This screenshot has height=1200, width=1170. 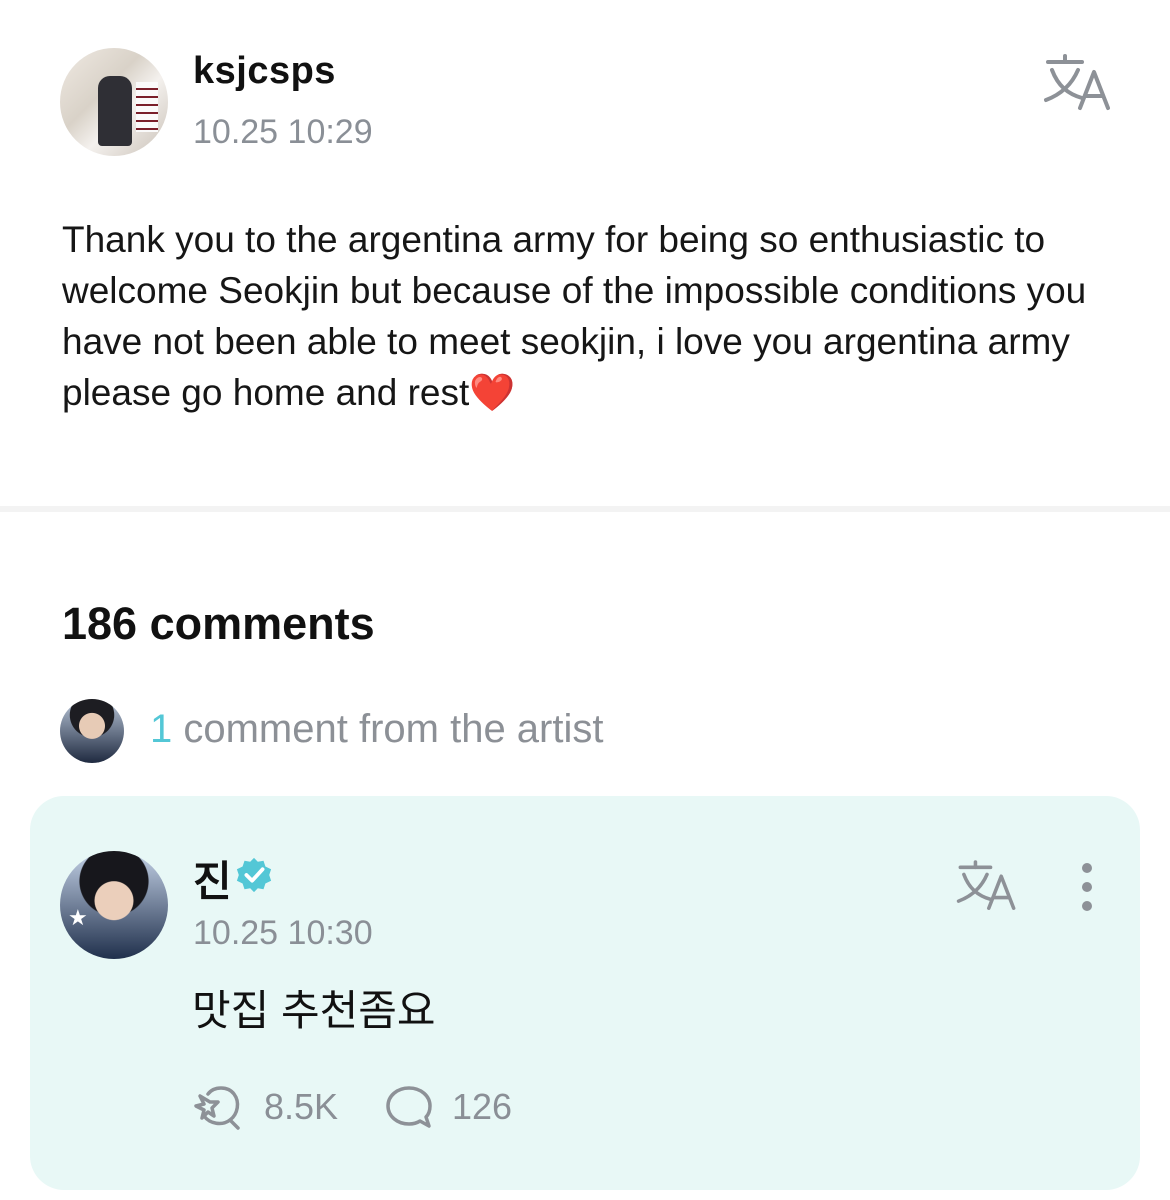 What do you see at coordinates (314, 1010) in the screenshot?
I see `artist-comment-text: 맛집 추천좀요` at bounding box center [314, 1010].